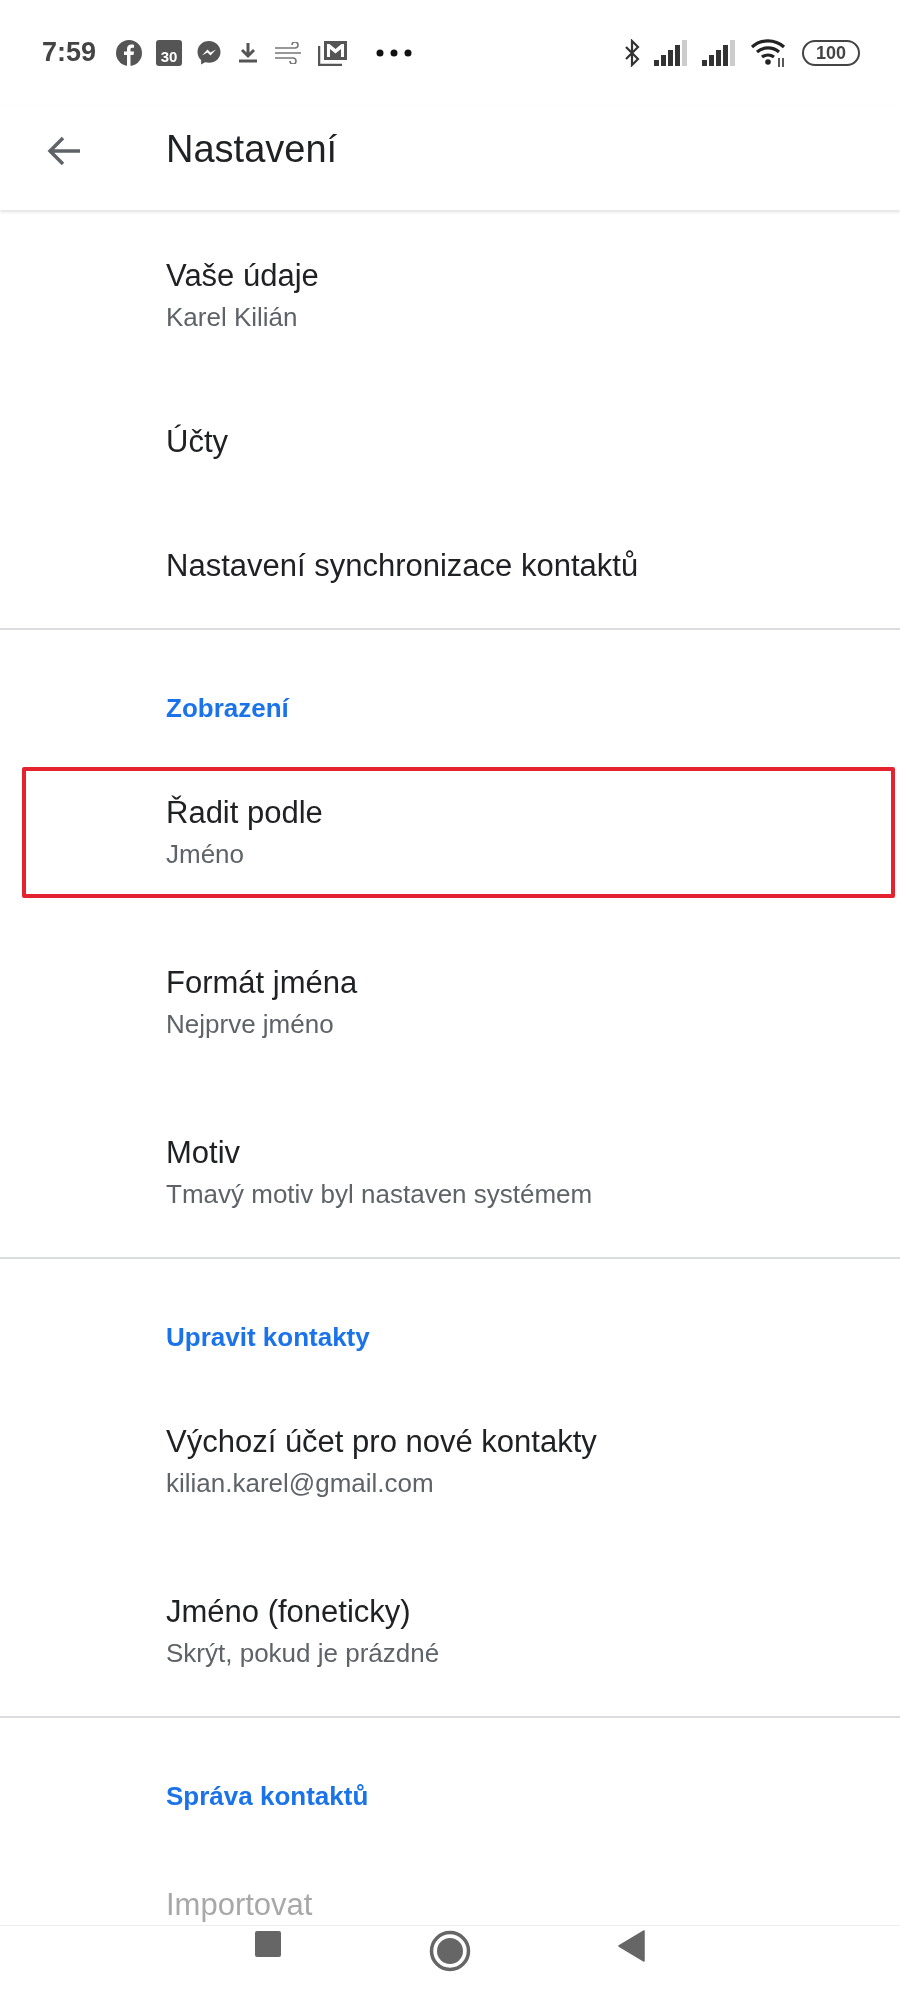 The image size is (900, 2000). I want to click on section-header: Správa kontaktů, so click(267, 1796).